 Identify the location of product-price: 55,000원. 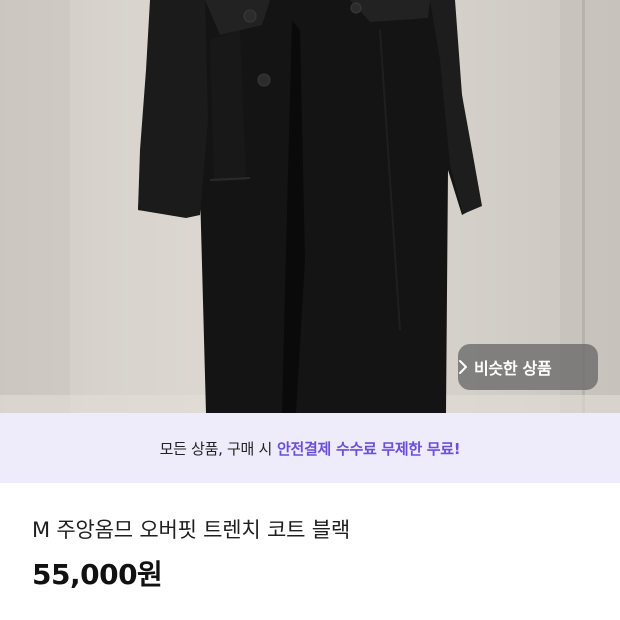
(97, 574).